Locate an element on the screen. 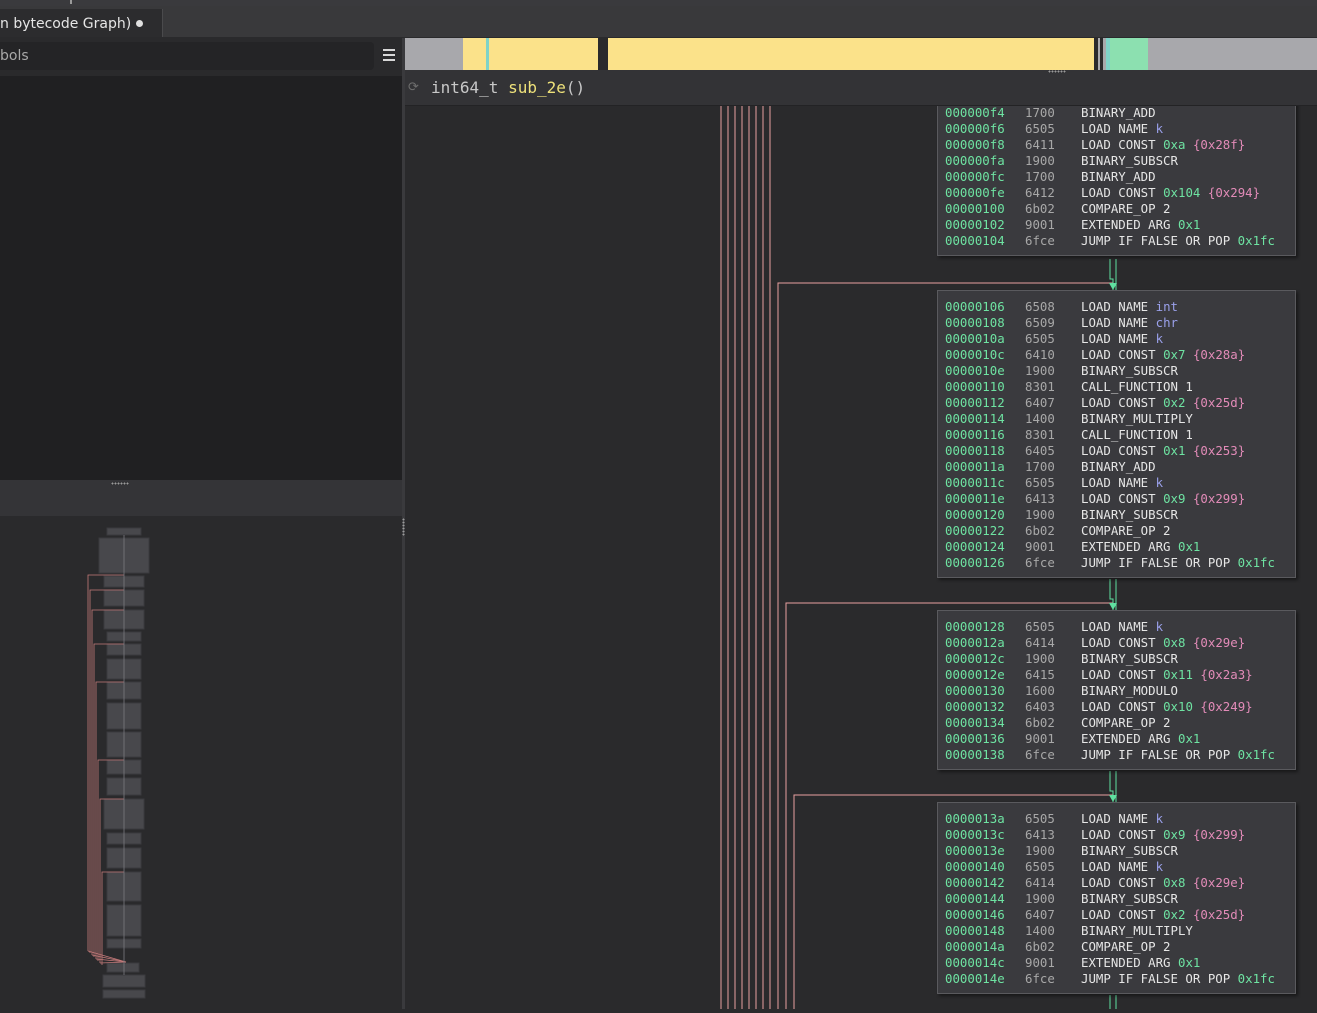 Image resolution: width=1317 pixels, height=1013 pixels. instruction-address: 0000013e is located at coordinates (985, 851).